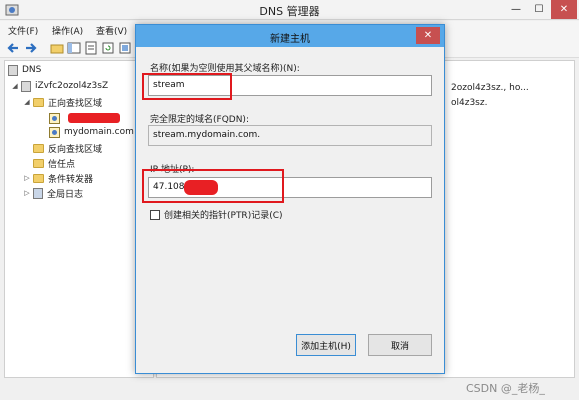 The image size is (579, 400). I want to click on dialog-titlebar: 新建主机 ✕, so click(290, 36).